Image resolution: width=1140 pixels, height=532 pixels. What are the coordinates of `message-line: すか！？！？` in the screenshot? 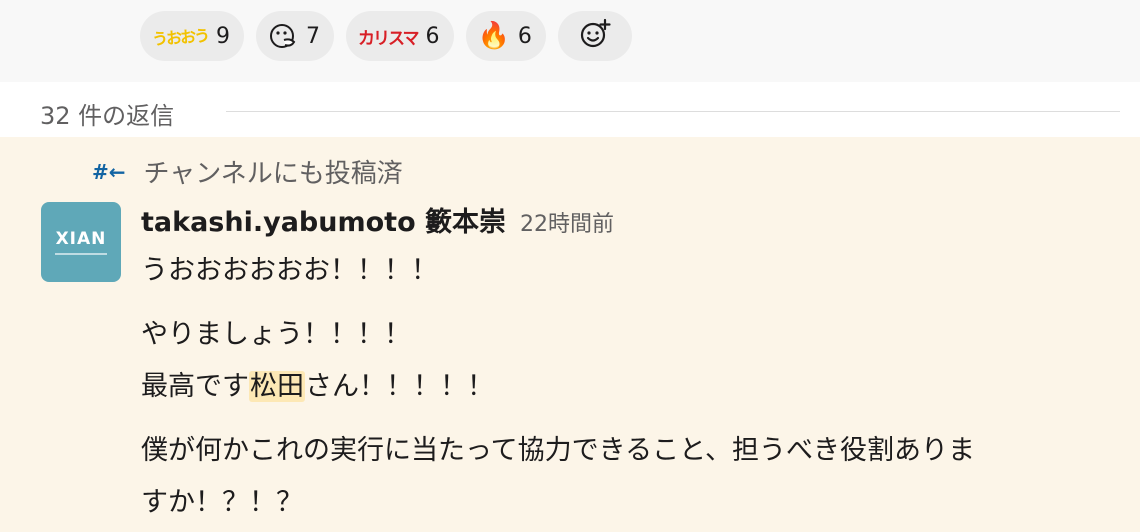 It's located at (222, 502).